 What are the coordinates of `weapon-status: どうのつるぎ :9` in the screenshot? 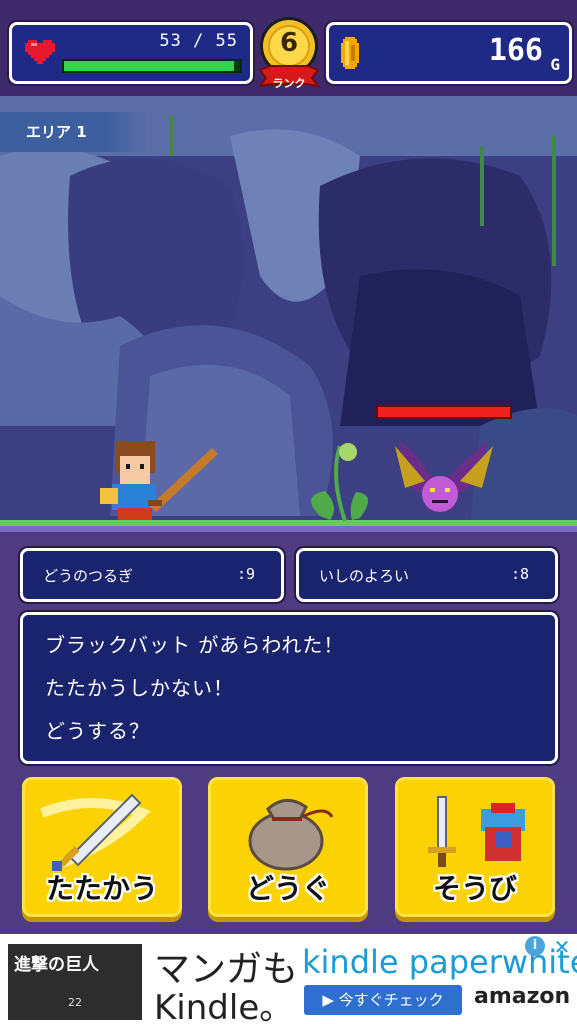 It's located at (152, 575).